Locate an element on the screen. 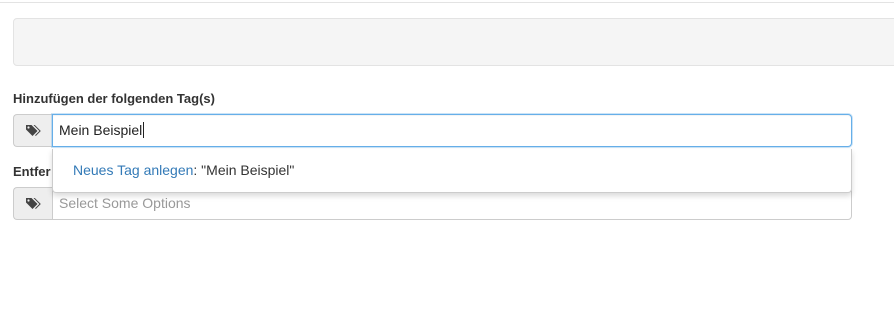 The height and width of the screenshot is (330, 894). text-caret is located at coordinates (144, 130).